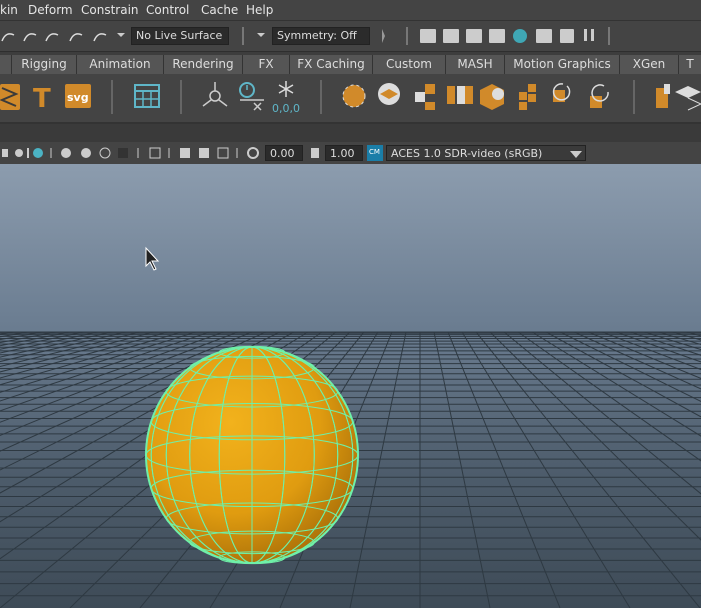 This screenshot has width=701, height=608. I want to click on tab-animation: Animation, so click(120, 64).